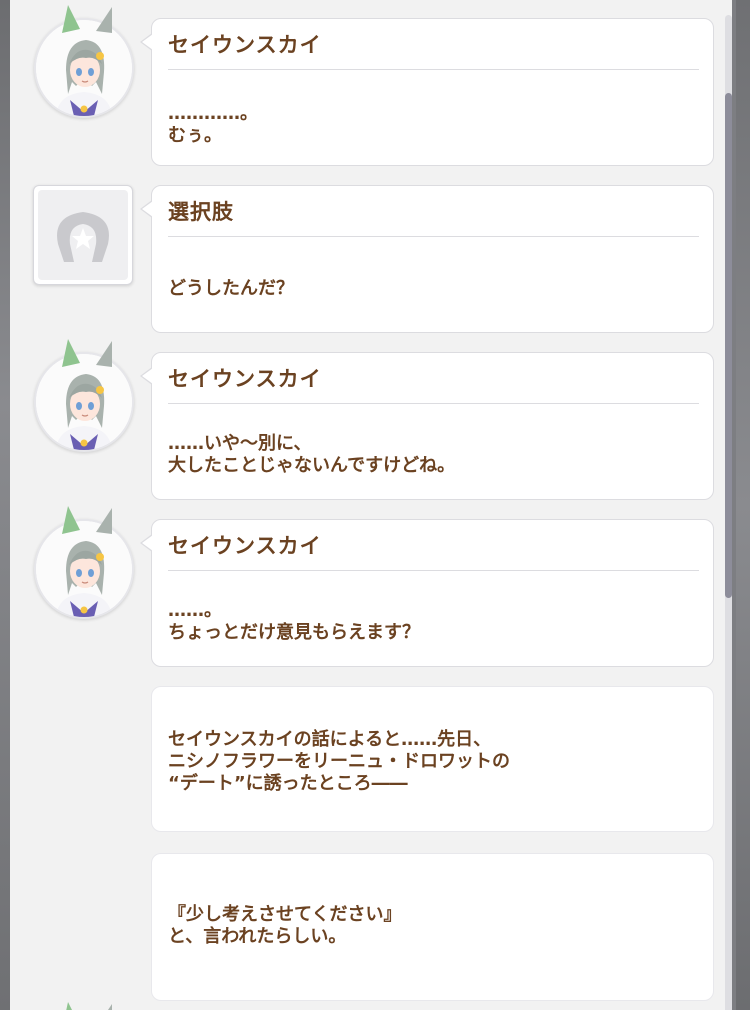  Describe the element at coordinates (339, 761) in the screenshot. I see `narration-line: ニシノフラワーをリーニュ・ドロワットの` at that location.